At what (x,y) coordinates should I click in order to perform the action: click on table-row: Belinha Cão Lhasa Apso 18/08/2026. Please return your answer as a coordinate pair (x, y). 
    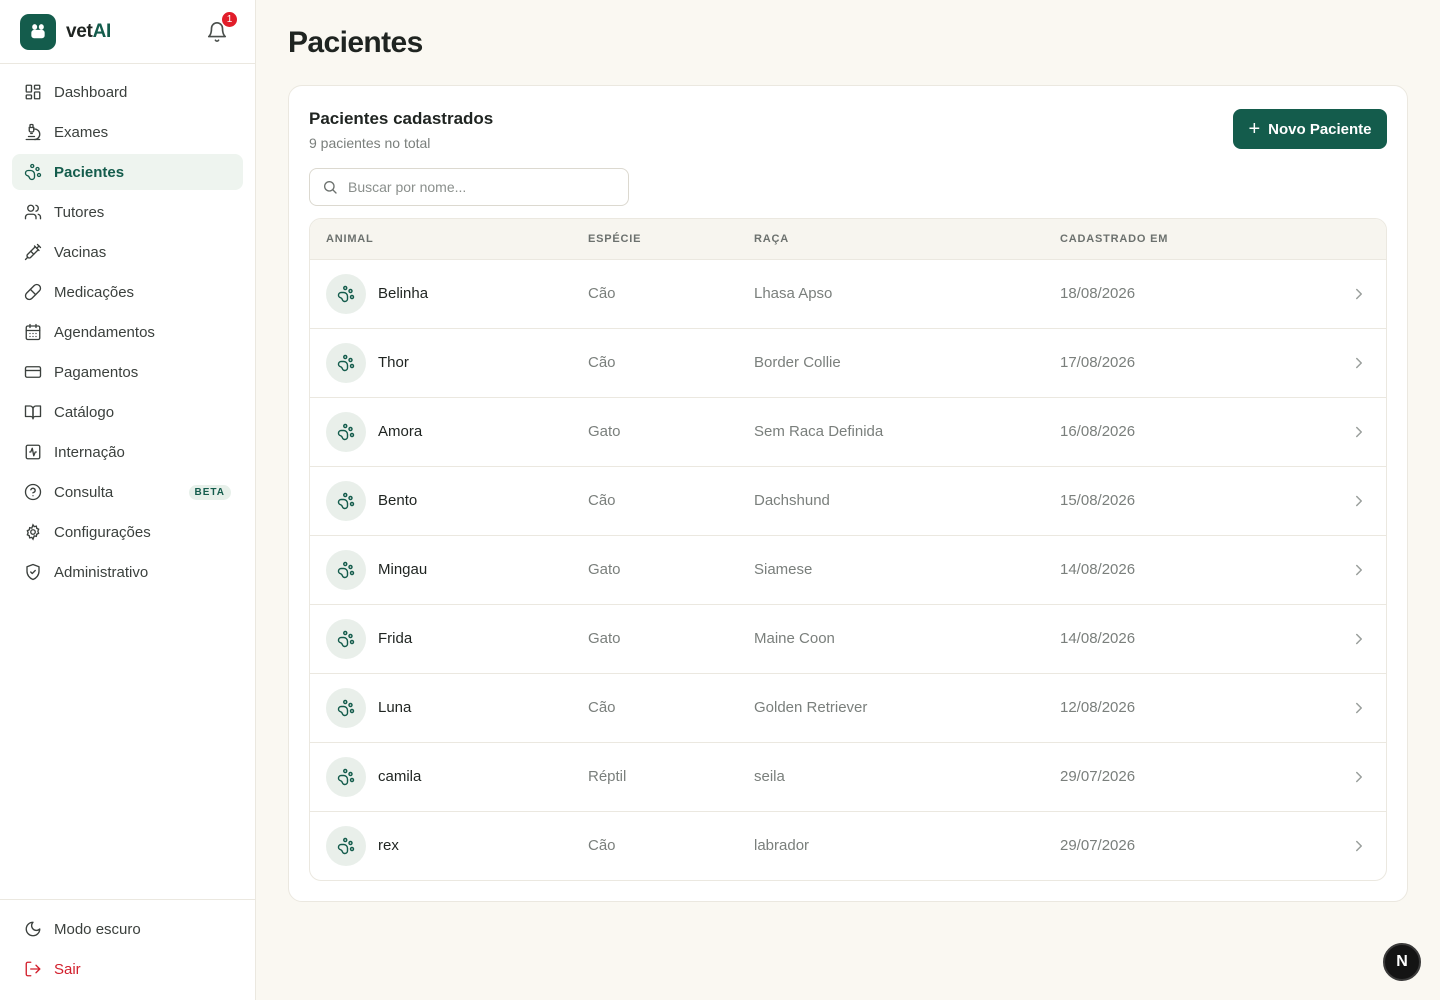
    Looking at the image, I should click on (848, 294).